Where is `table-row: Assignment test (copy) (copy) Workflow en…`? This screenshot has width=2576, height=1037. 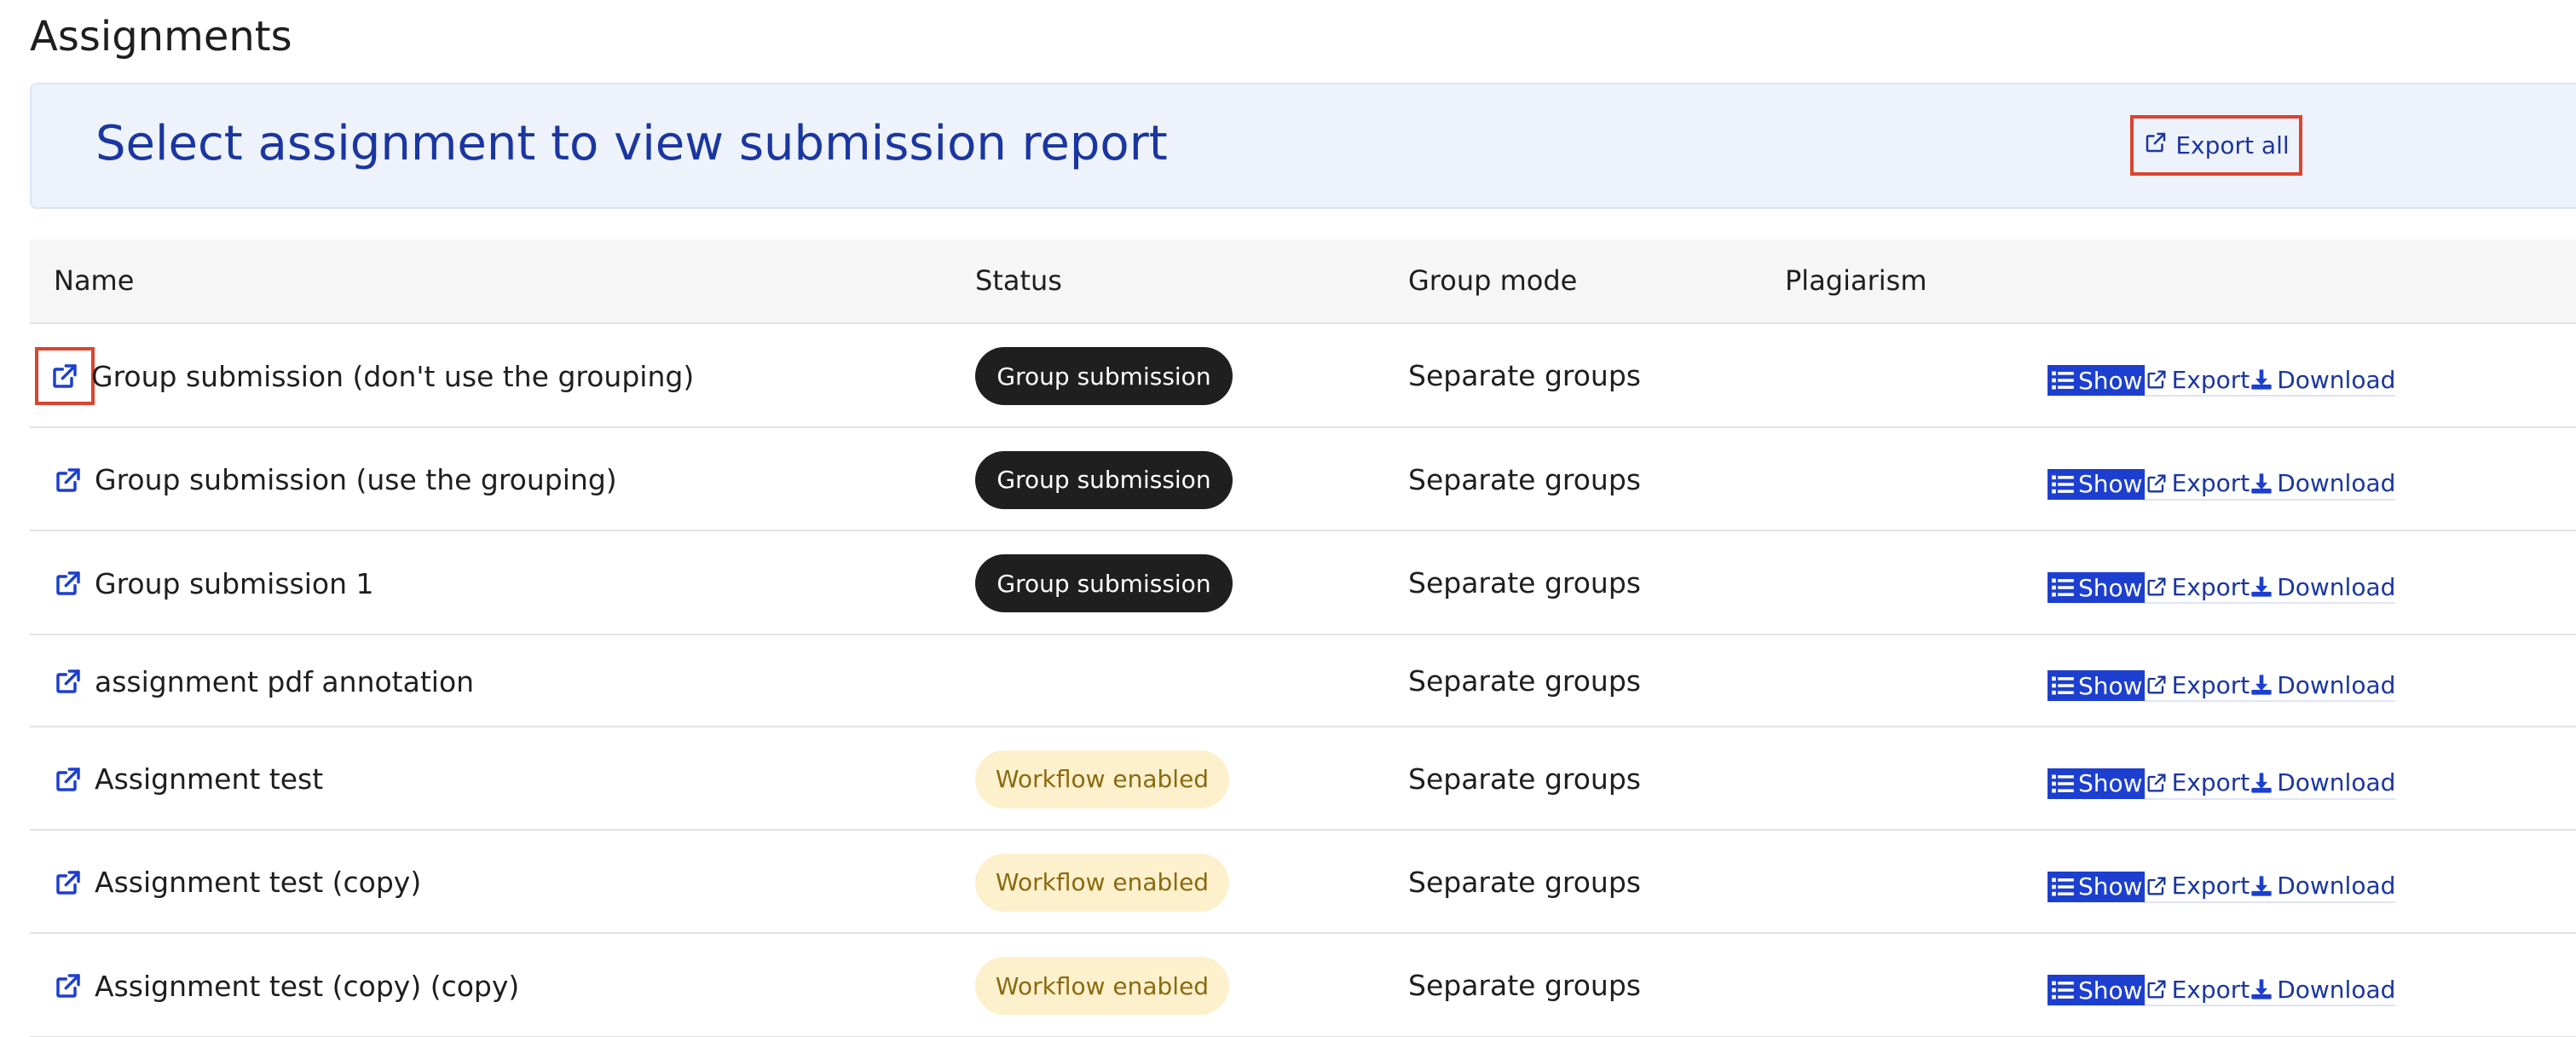 table-row: Assignment test (copy) (copy) Workflow en… is located at coordinates (1303, 986).